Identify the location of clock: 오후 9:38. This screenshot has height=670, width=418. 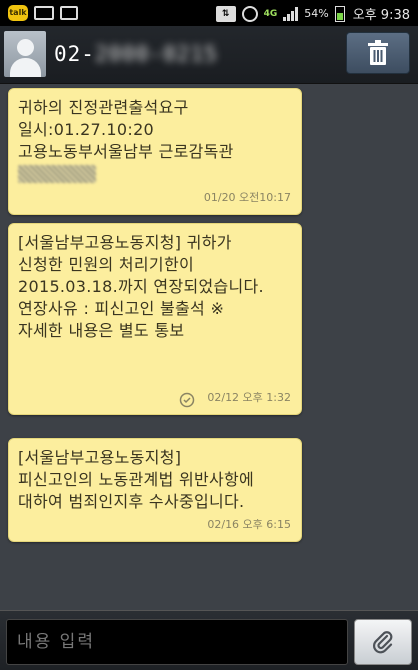
(381, 15).